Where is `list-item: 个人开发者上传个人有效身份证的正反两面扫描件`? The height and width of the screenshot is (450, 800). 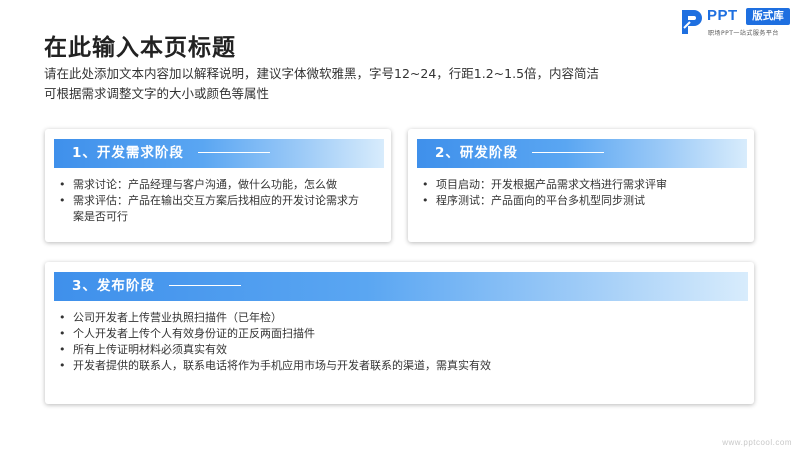 list-item: 个人开发者上传个人有效身份证的正反两面扫描件 is located at coordinates (397, 334).